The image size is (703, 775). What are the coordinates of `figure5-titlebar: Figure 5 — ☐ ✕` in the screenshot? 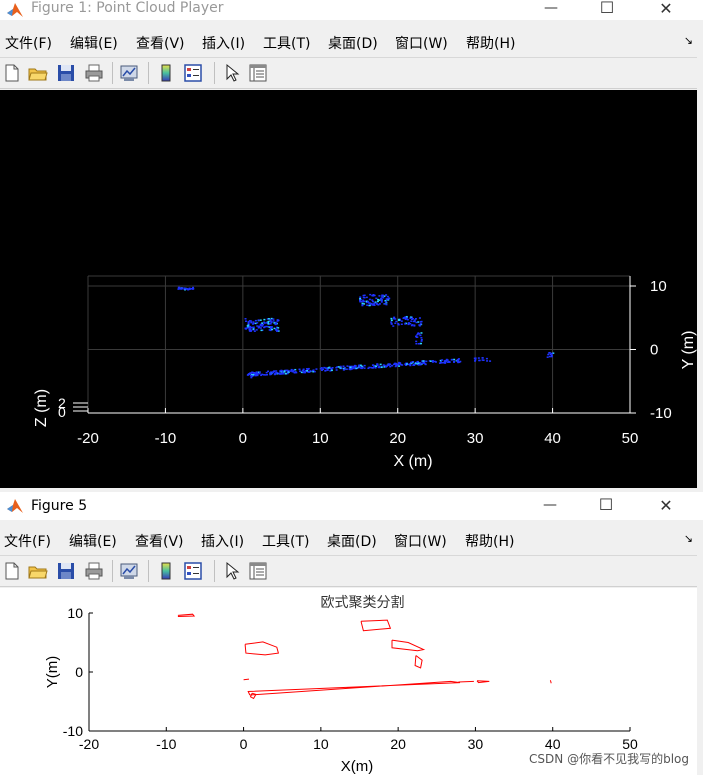 It's located at (351, 506).